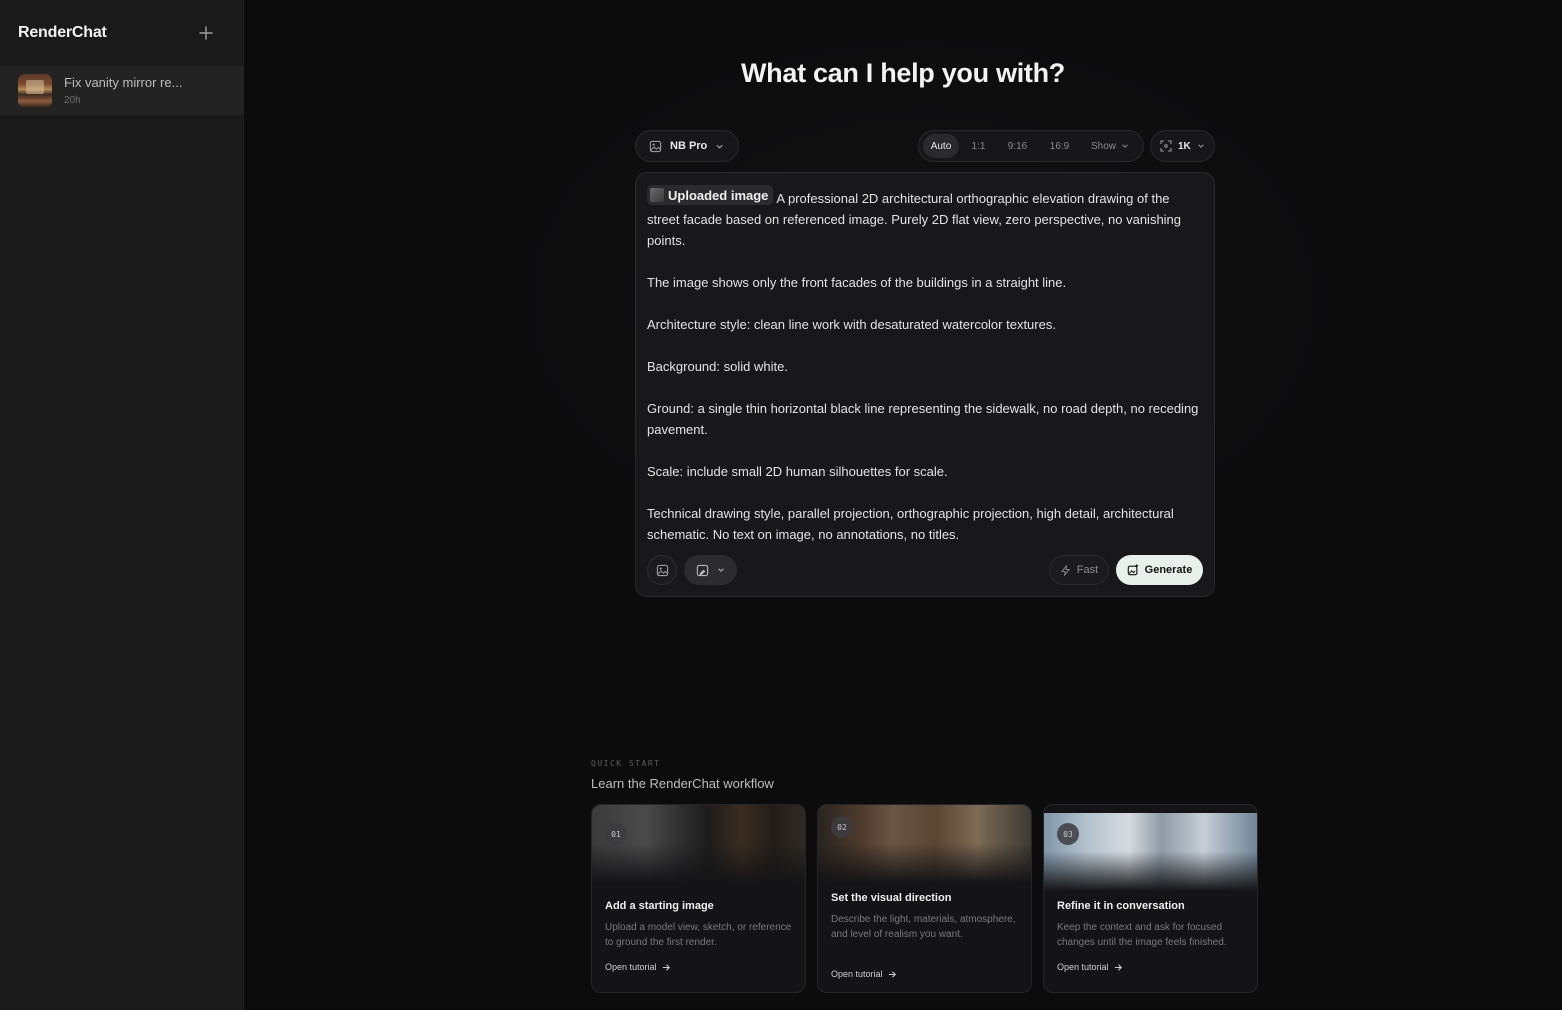 This screenshot has width=1562, height=1010. I want to click on card-title: Add a starting image, so click(659, 906).